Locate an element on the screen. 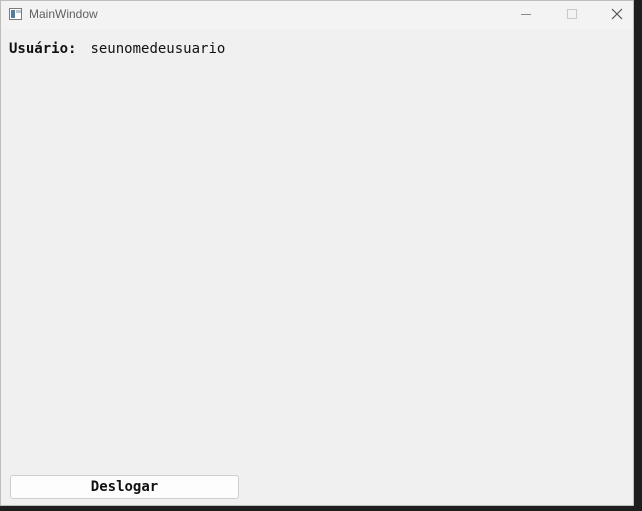 The height and width of the screenshot is (511, 642). window-title: MainWindow is located at coordinates (63, 14).